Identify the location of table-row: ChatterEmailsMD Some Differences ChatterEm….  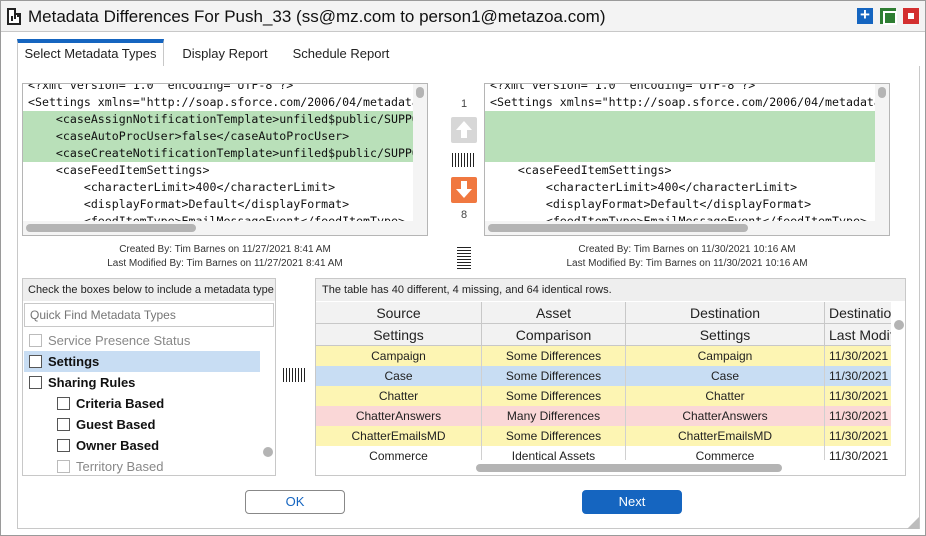
(604, 436).